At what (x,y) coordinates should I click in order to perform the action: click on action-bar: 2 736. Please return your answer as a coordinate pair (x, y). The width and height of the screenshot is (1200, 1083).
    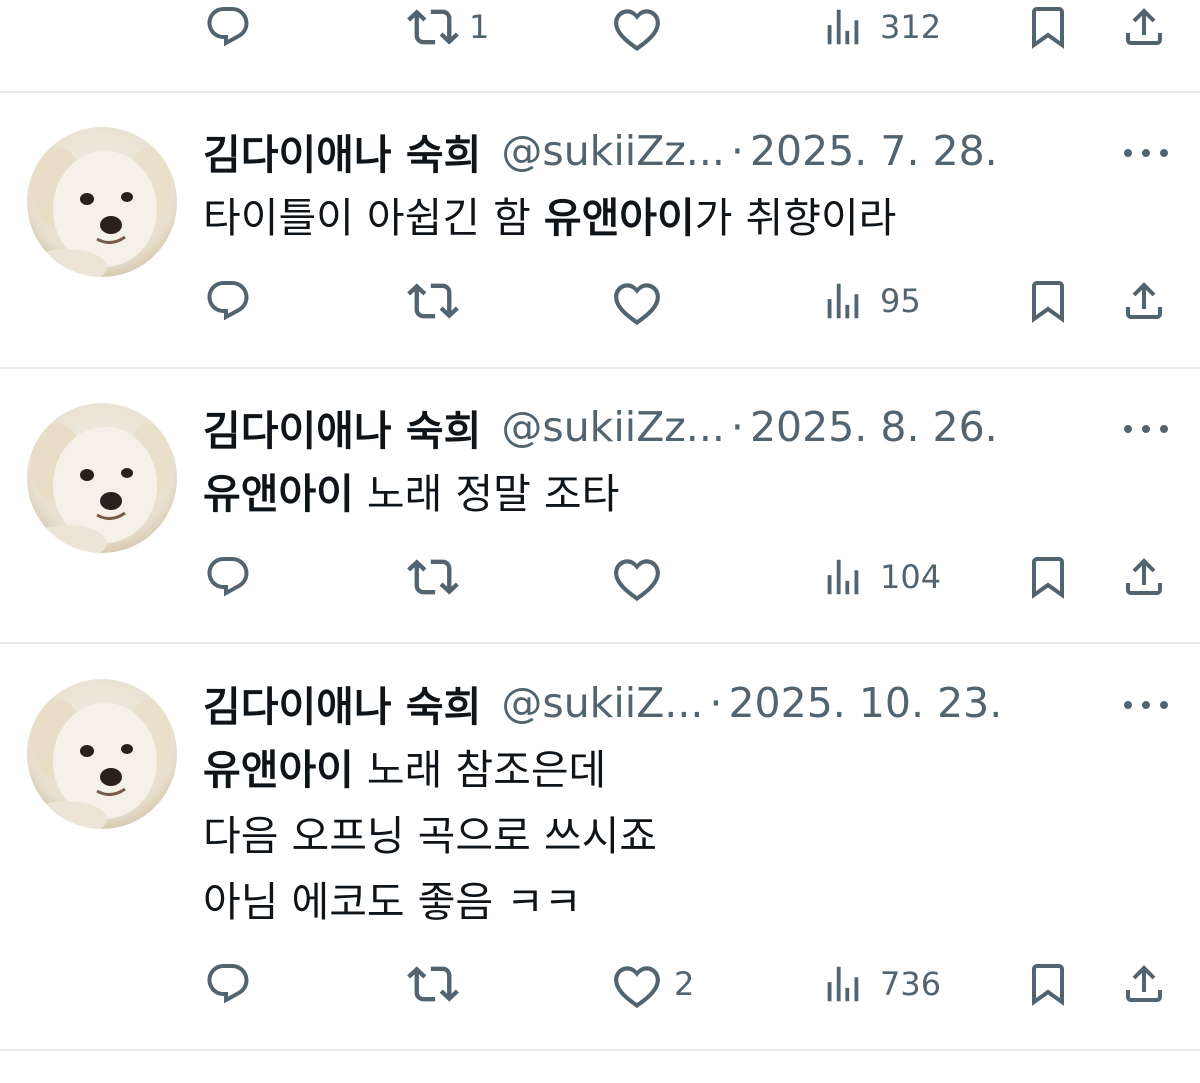
    Looking at the image, I should click on (600, 984).